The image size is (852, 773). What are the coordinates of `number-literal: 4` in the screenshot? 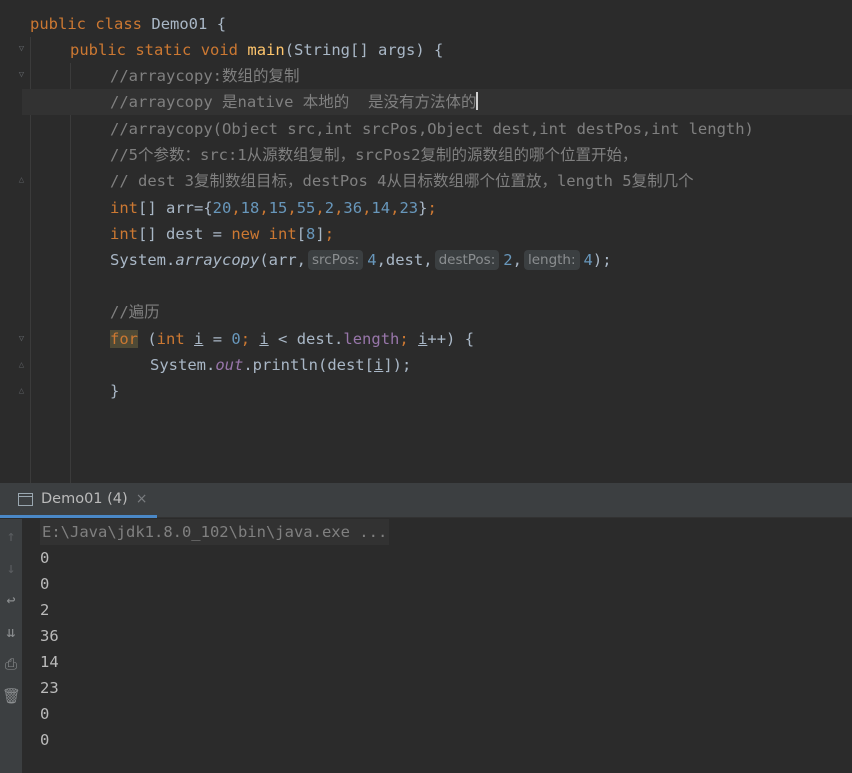 It's located at (372, 260).